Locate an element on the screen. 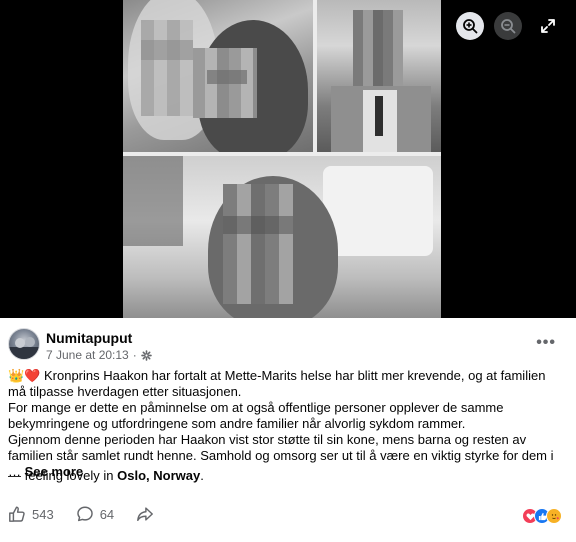 This screenshot has width=576, height=542. collage-panel-top-left is located at coordinates (218, 76).